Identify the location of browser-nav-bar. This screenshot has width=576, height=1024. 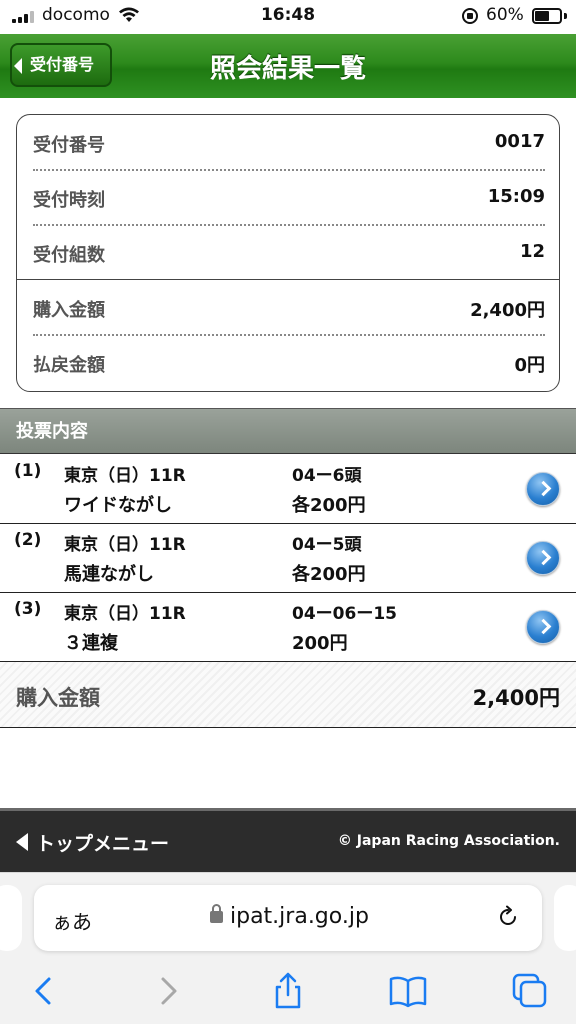
(288, 993).